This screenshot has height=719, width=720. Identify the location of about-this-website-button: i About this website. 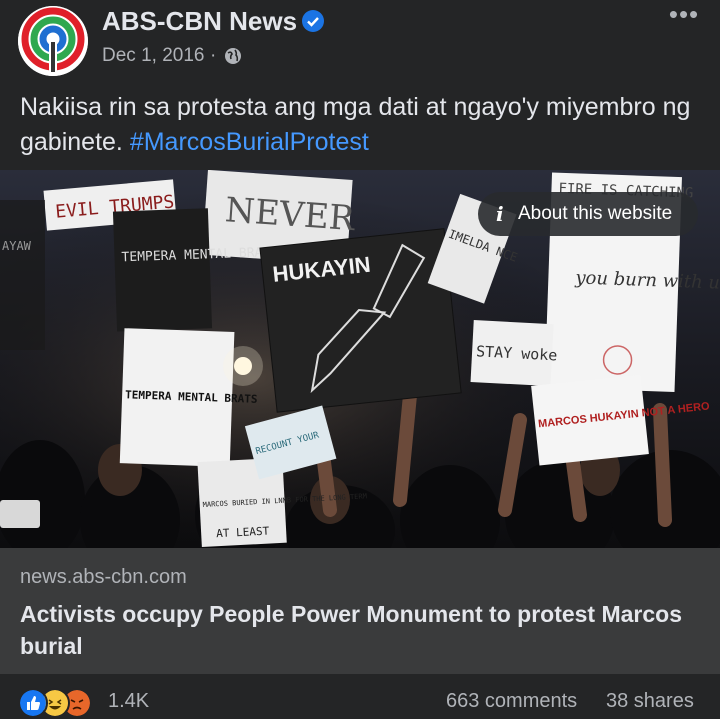
(588, 214).